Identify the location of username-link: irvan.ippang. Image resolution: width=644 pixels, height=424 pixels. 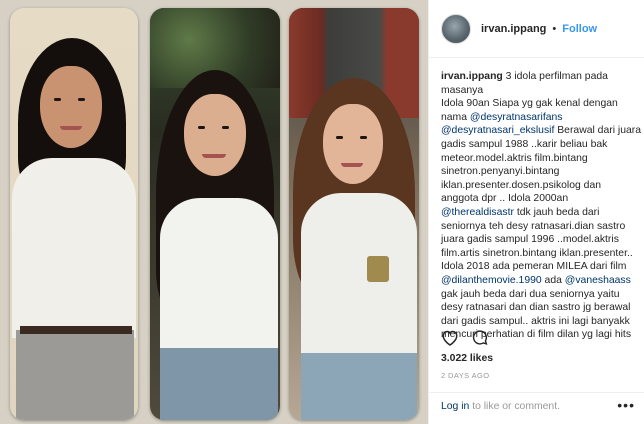
(513, 29).